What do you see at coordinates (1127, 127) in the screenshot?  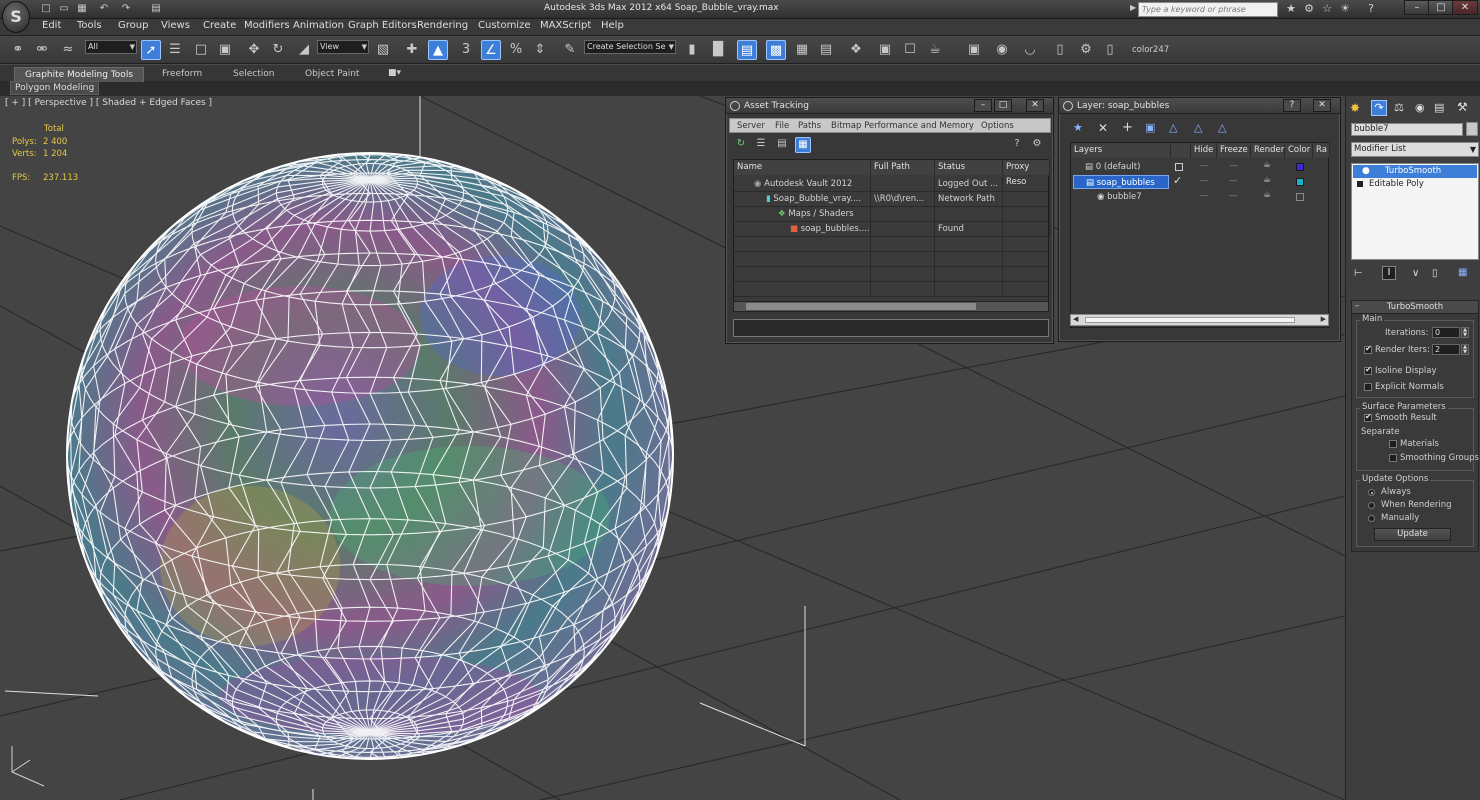 I see `add-to-layer-icon: +` at bounding box center [1127, 127].